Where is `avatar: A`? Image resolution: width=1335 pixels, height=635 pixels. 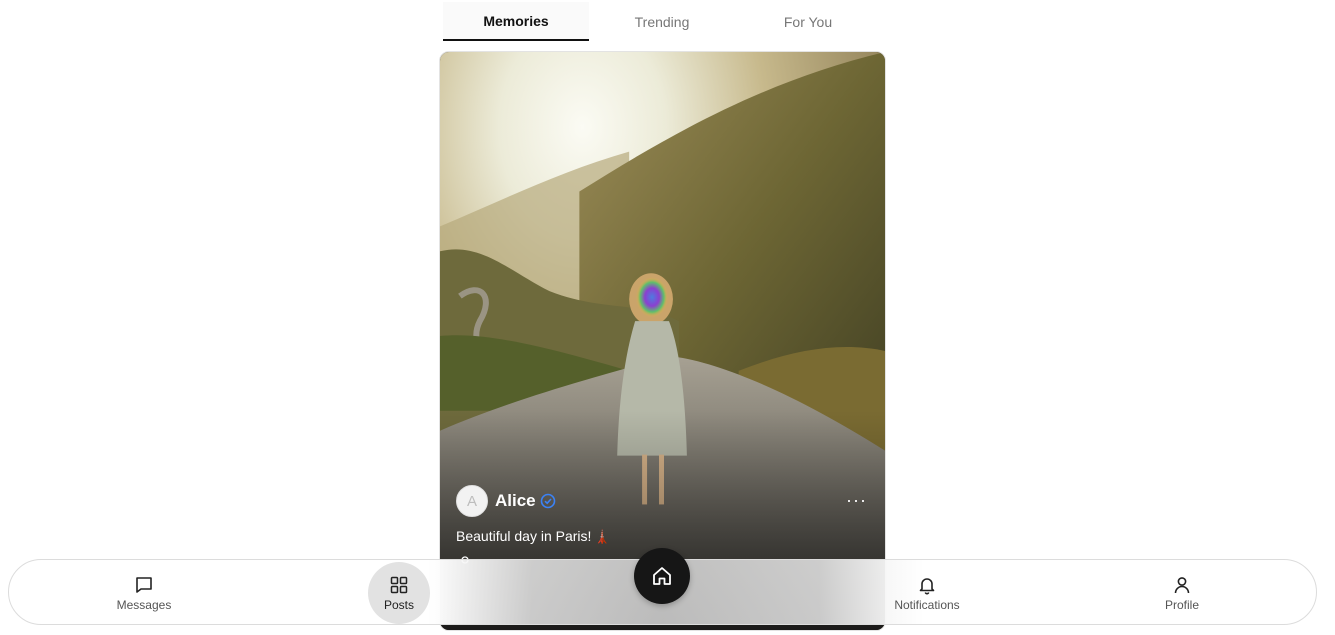 avatar: A is located at coordinates (472, 501).